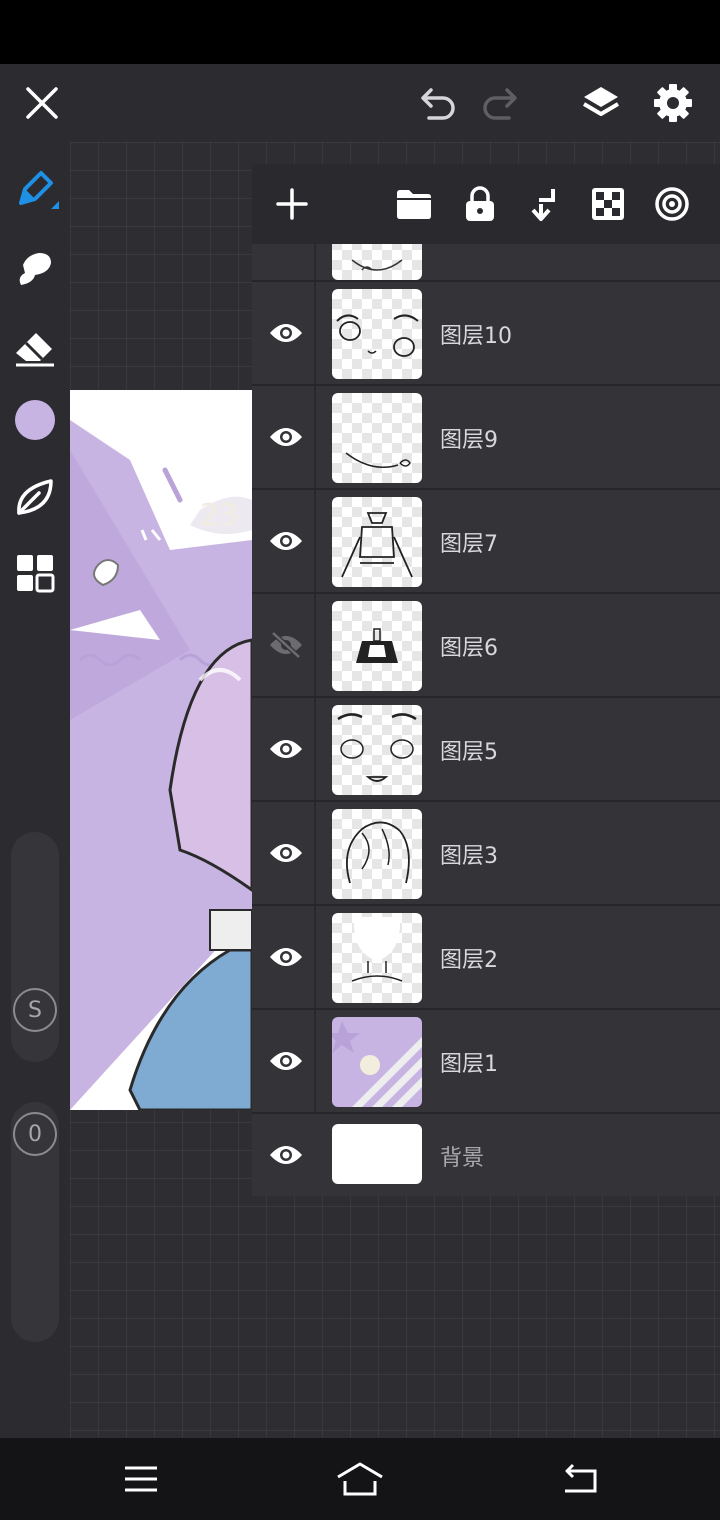 Image resolution: width=720 pixels, height=1520 pixels. I want to click on layer-name: 图层1, so click(469, 1064).